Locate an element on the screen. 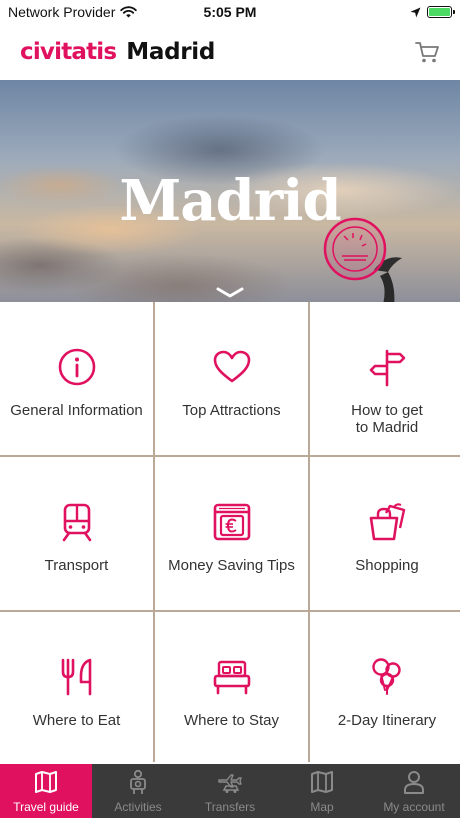 The height and width of the screenshot is (818, 460). user-icon is located at coordinates (414, 782).